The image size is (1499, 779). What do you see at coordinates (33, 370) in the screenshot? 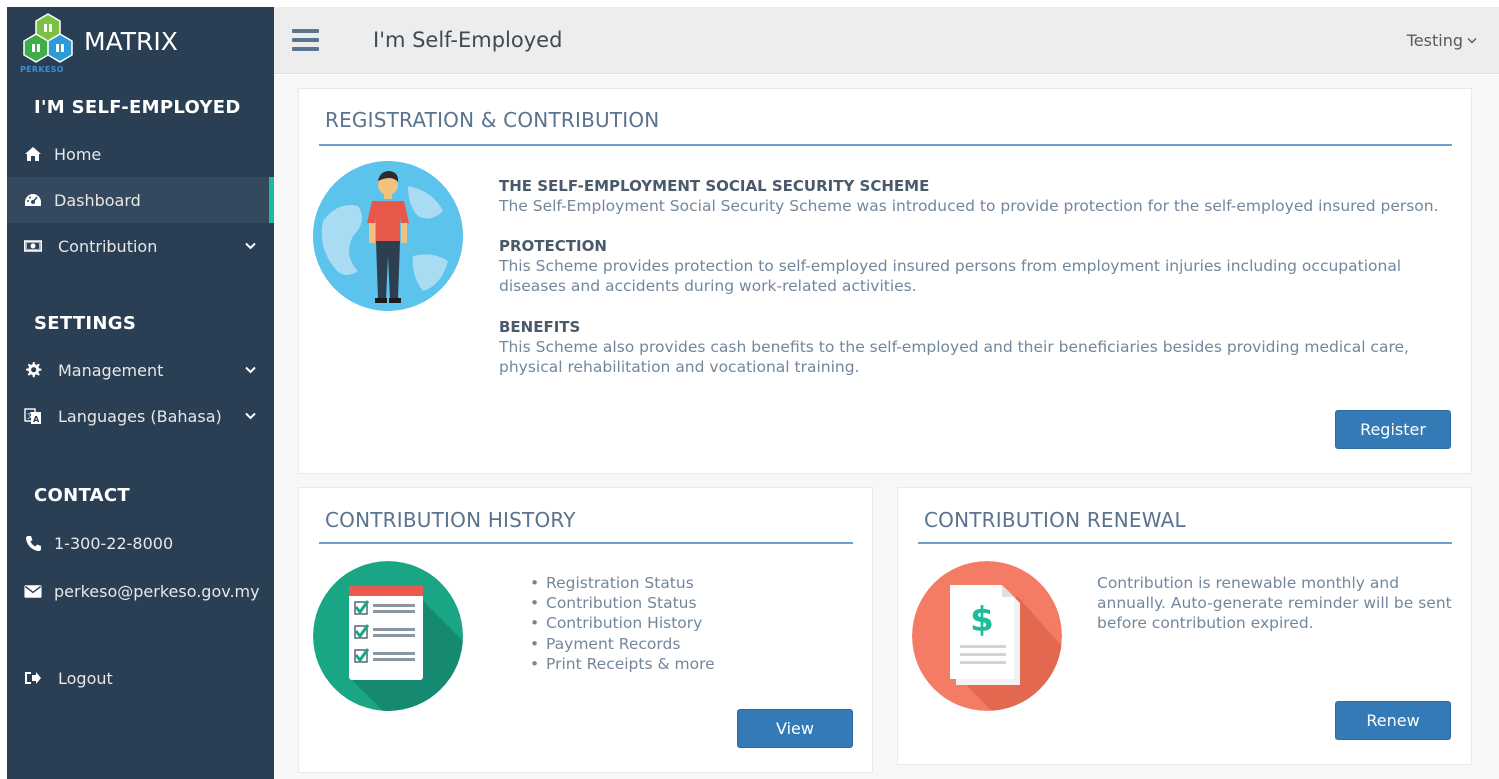
I see `gear-icon` at bounding box center [33, 370].